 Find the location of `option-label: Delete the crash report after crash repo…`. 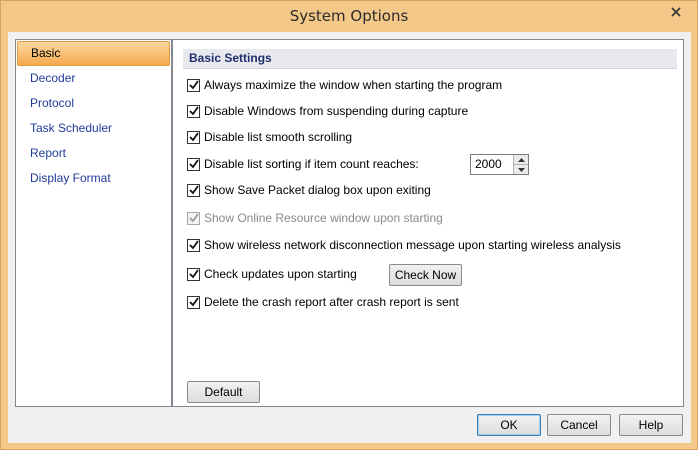

option-label: Delete the crash report after crash repo… is located at coordinates (331, 302).